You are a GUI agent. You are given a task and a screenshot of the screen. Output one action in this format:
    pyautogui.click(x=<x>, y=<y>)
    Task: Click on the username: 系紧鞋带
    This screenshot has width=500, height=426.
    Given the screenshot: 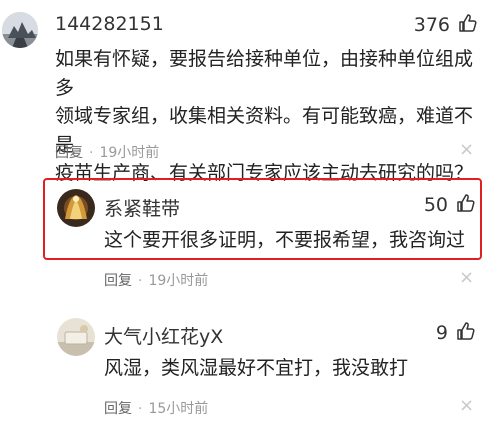 What is the action you would take?
    pyautogui.click(x=142, y=207)
    